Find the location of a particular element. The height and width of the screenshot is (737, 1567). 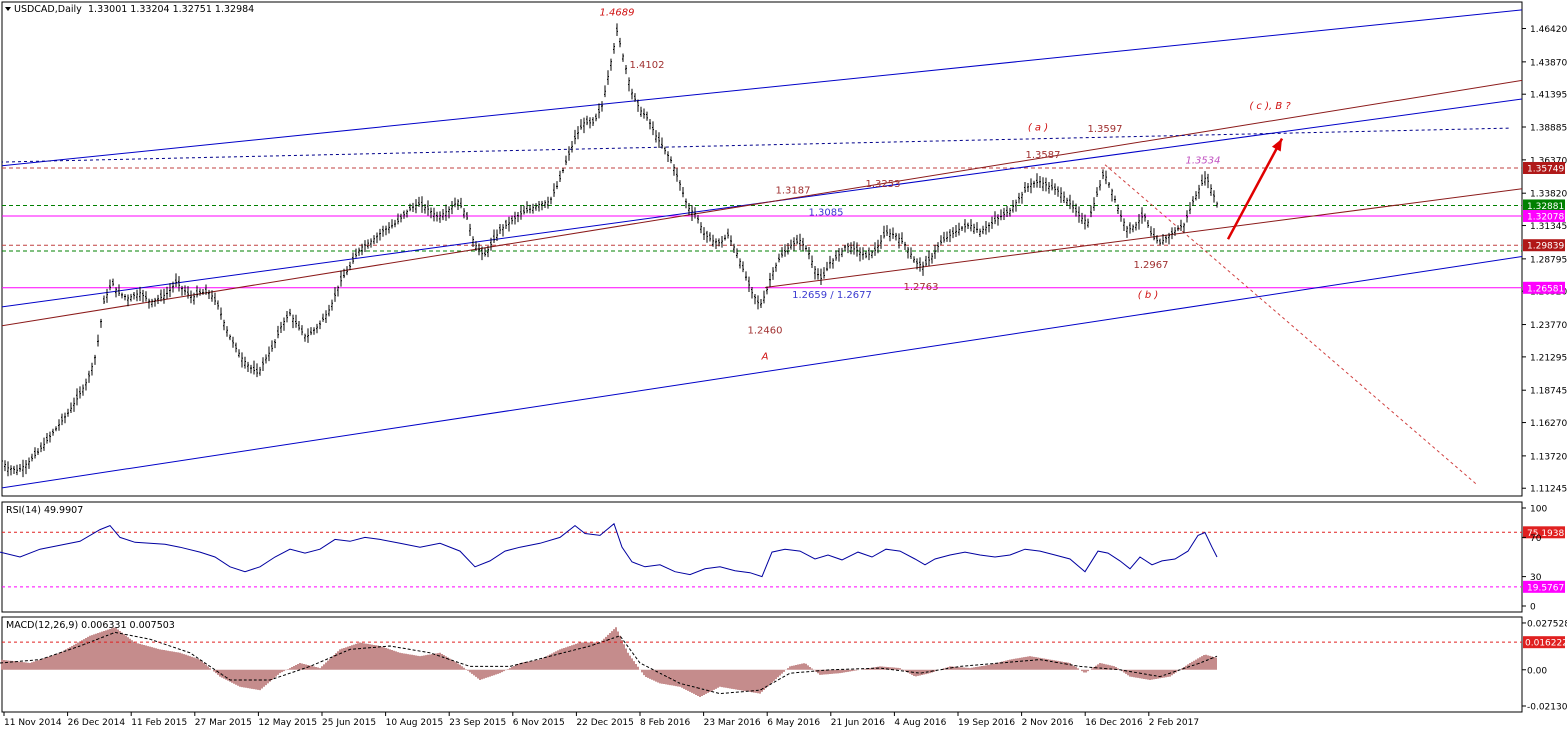

price-tag: 1.35749 is located at coordinates (1544, 167).